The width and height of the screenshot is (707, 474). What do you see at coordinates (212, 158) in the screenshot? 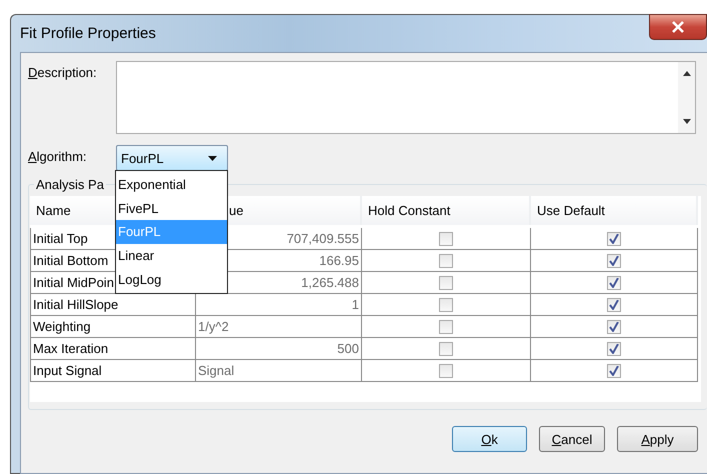
I see `caret-icon` at bounding box center [212, 158].